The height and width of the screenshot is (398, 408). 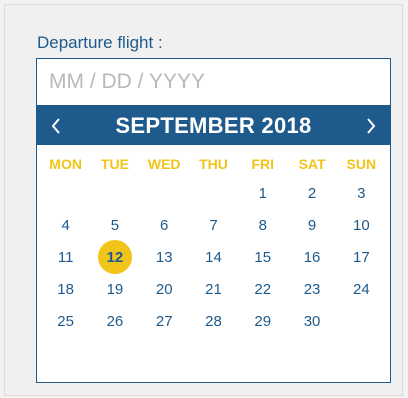 What do you see at coordinates (262, 225) in the screenshot?
I see `calendar-day: 8` at bounding box center [262, 225].